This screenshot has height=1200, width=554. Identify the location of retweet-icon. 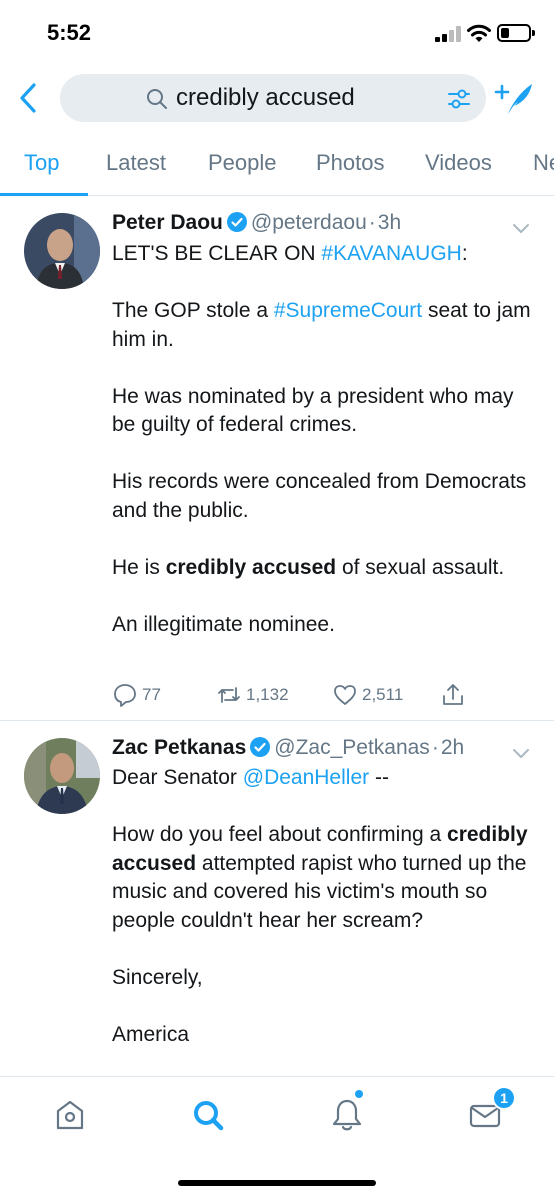
(229, 695).